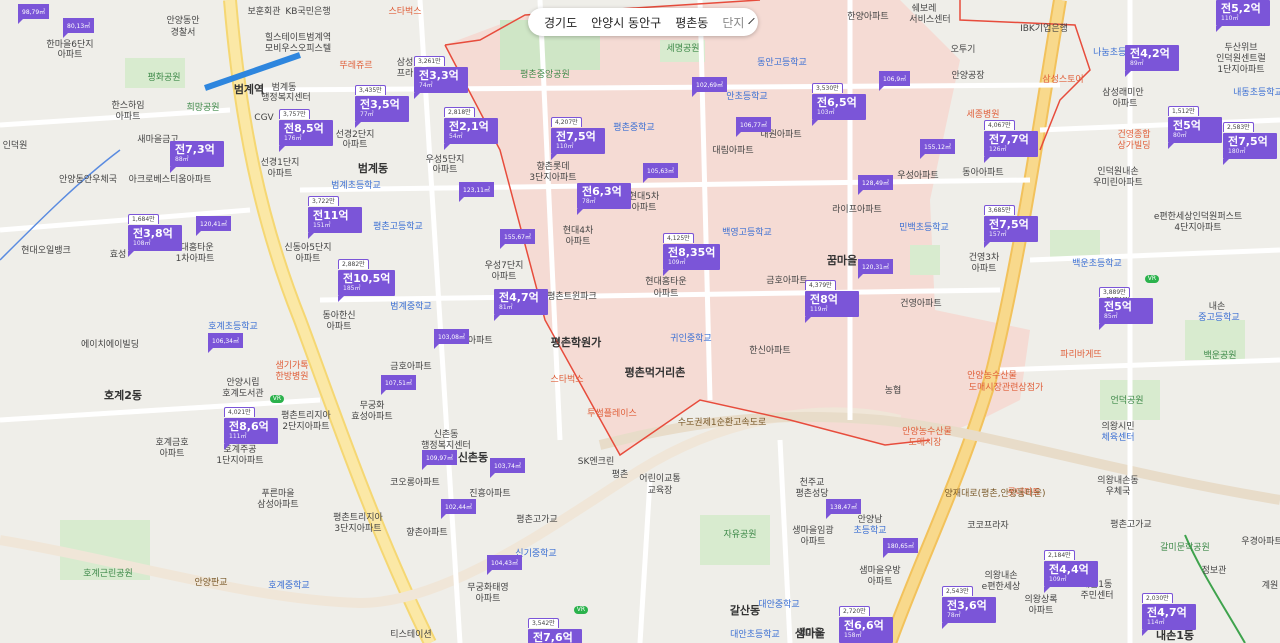  I want to click on apartment-price-marker: 1,512만 전5억 80㎡, so click(1195, 123).